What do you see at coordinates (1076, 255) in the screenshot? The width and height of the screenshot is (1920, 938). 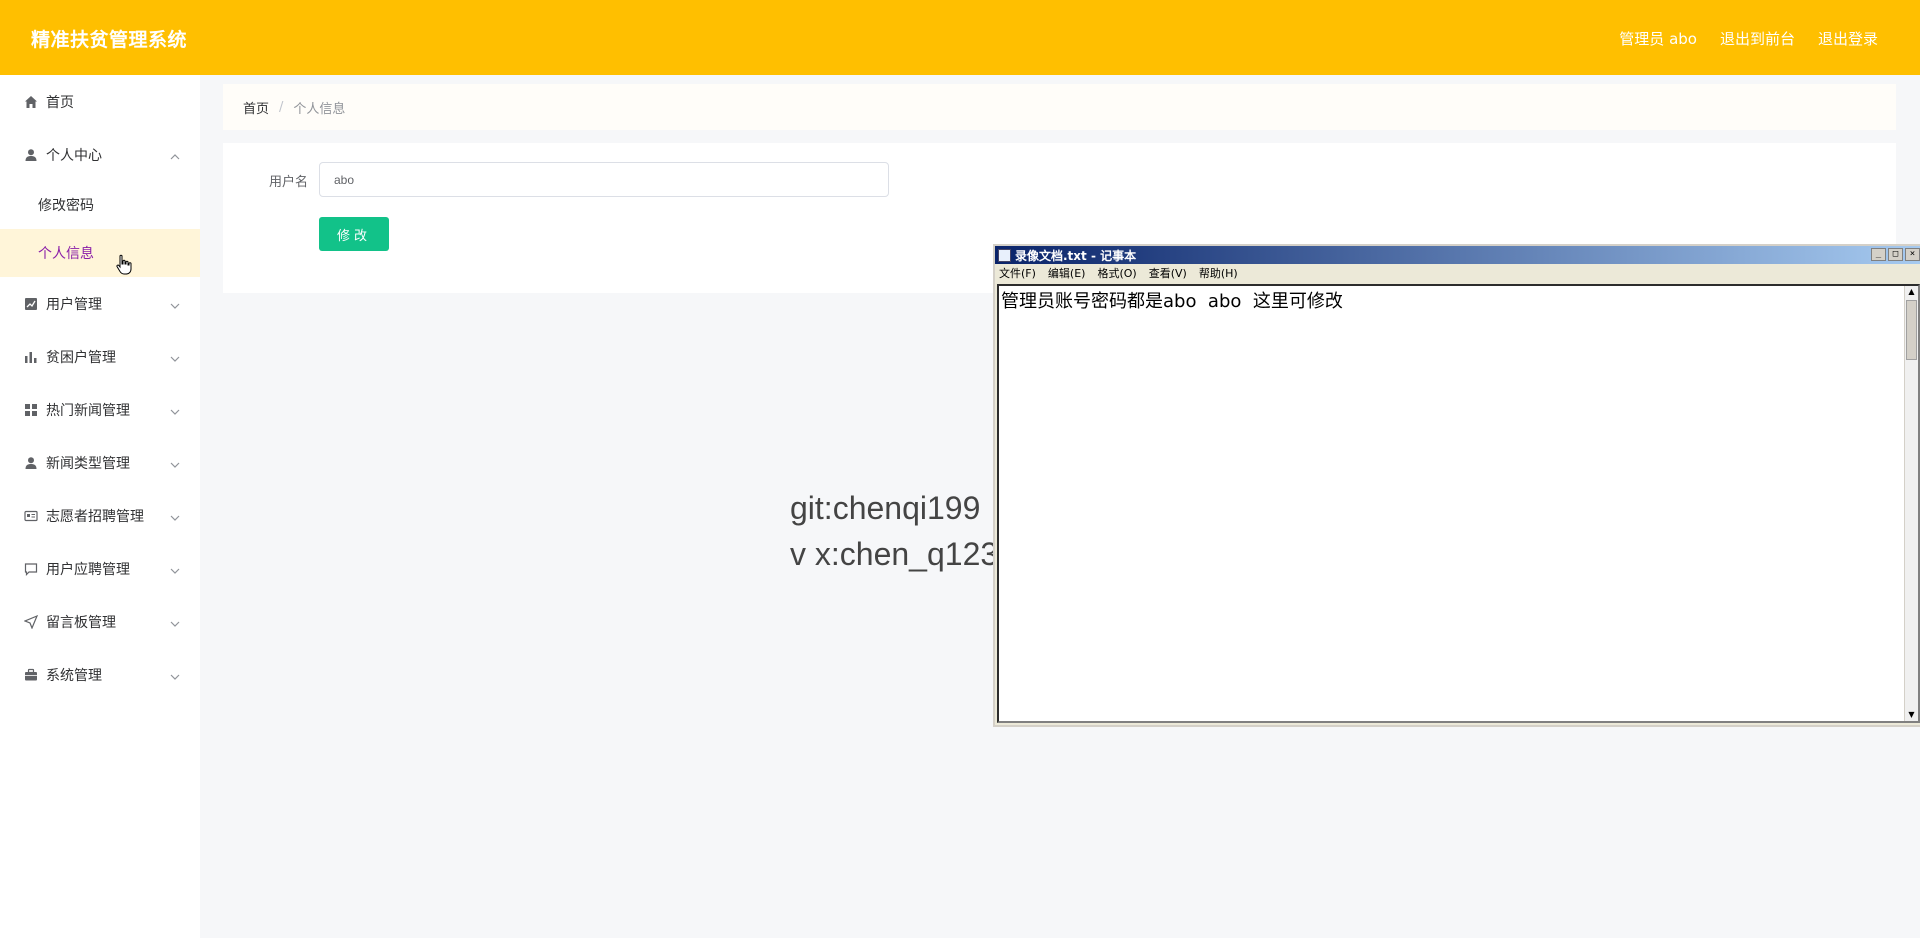 I see `notepad-title: 录像文档.txt - 记事本` at bounding box center [1076, 255].